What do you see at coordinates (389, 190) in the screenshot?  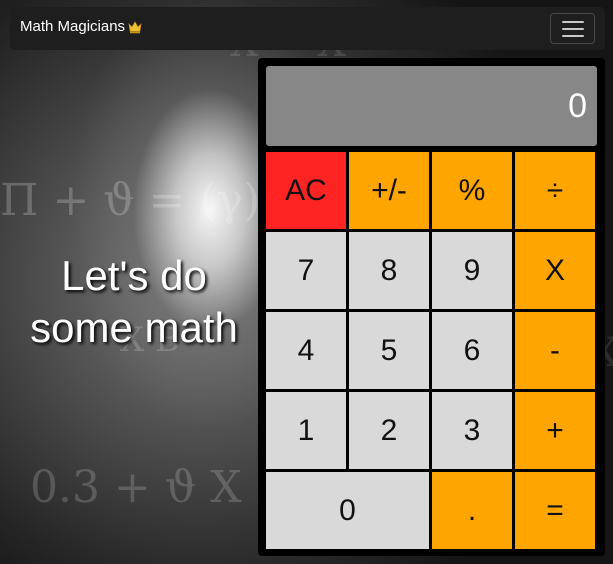 I see `negate-button: +/-` at bounding box center [389, 190].